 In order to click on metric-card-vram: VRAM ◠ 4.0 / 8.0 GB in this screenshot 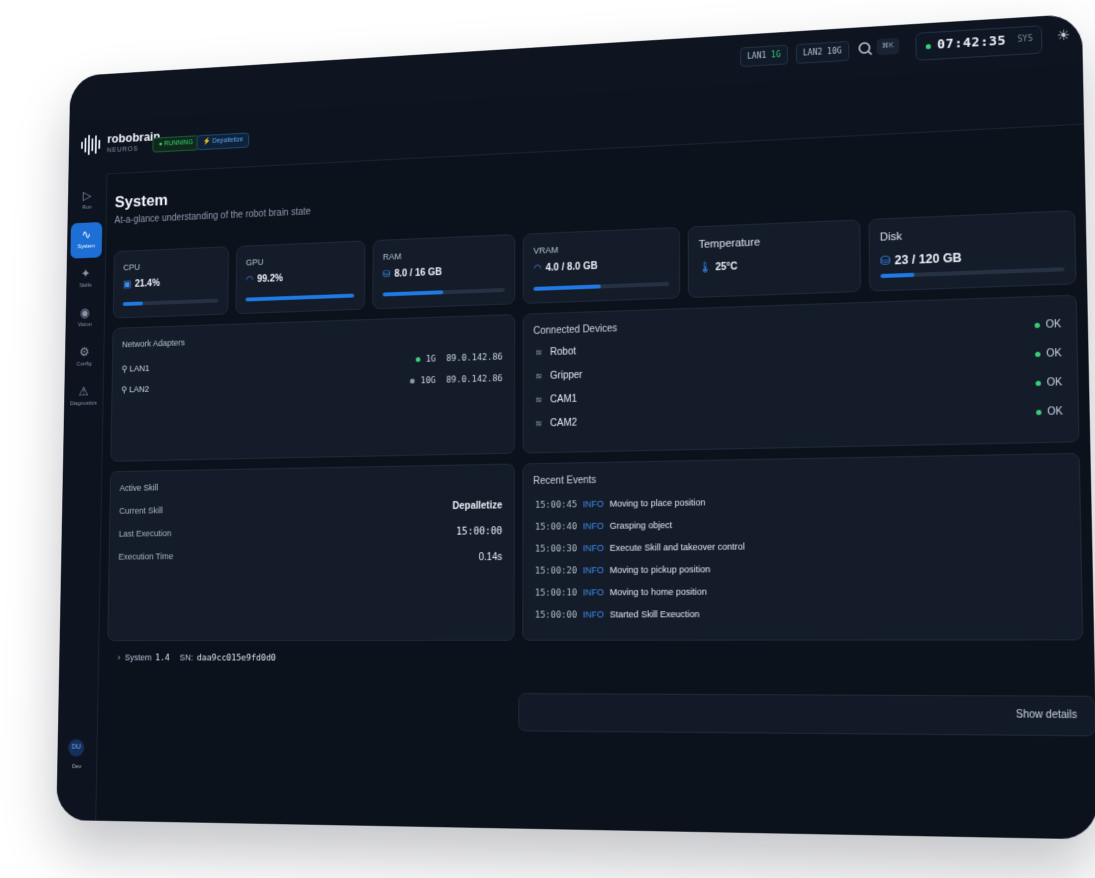, I will do `click(601, 265)`.